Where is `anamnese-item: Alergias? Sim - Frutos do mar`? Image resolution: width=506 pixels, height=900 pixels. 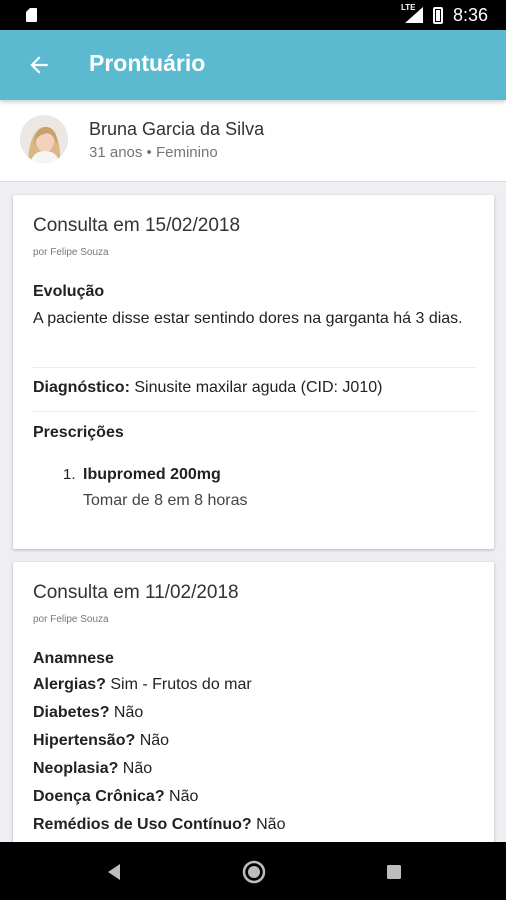 anamnese-item: Alergias? Sim - Frutos do mar is located at coordinates (142, 685).